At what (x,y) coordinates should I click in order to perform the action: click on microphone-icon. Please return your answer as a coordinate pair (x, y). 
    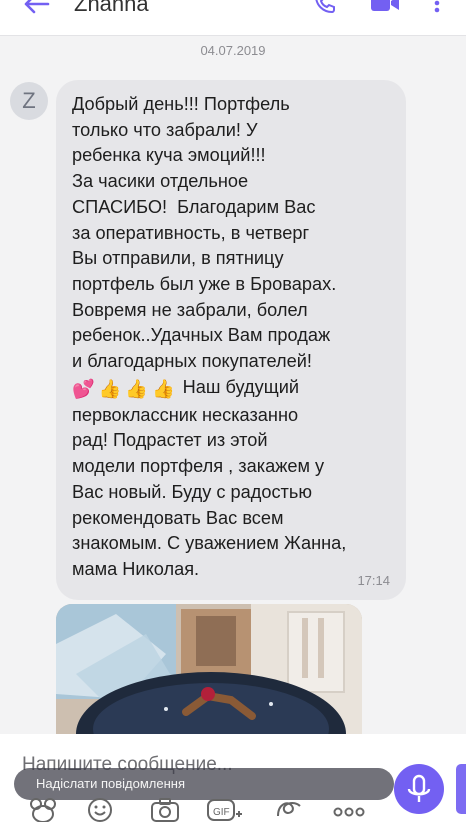
    Looking at the image, I should click on (419, 788).